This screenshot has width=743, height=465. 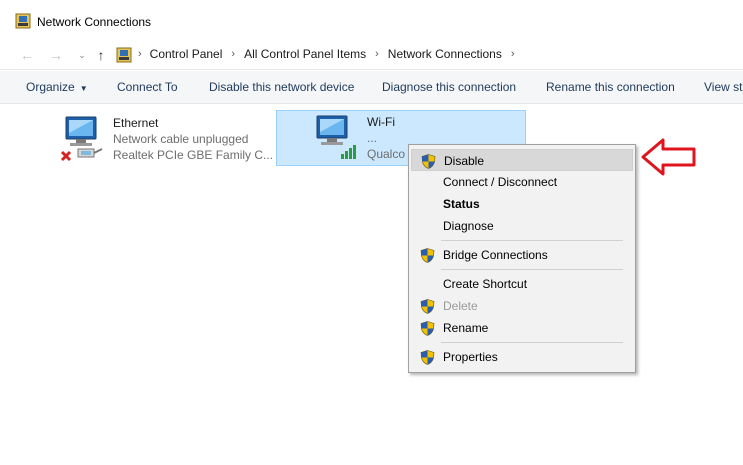 I want to click on menu-item-status: Status, so click(x=522, y=204).